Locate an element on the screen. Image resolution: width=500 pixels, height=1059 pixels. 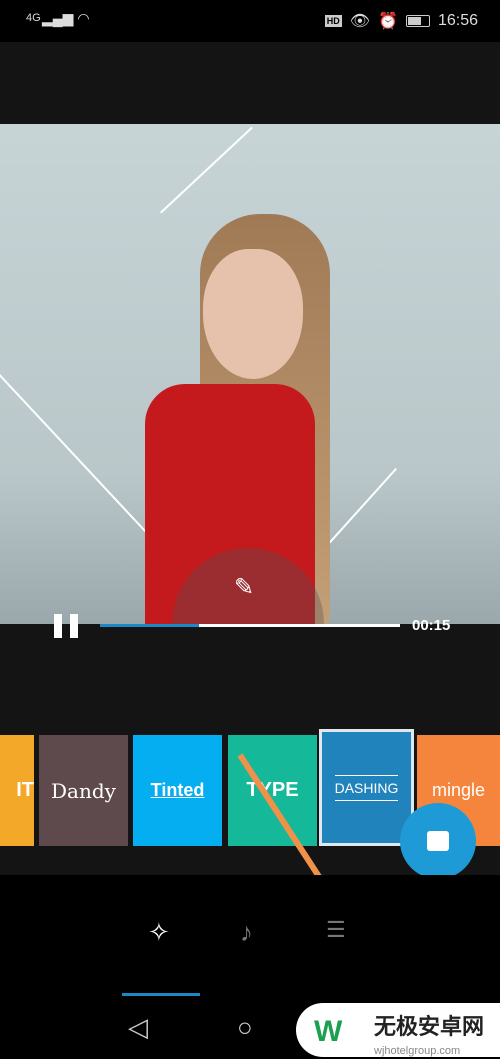
eye-icon: 👁 is located at coordinates (360, 21).